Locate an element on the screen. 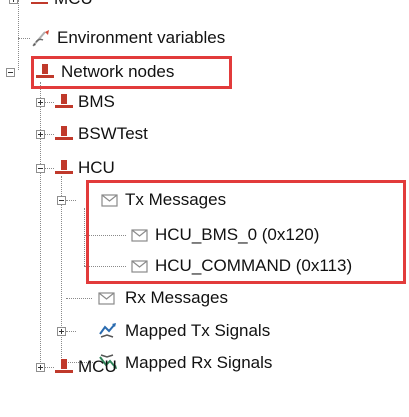 Image resolution: width=409 pixels, height=417 pixels. tree-node-hcu-bms-0-label: HCU_BMS_0 (0x120) is located at coordinates (237, 235).